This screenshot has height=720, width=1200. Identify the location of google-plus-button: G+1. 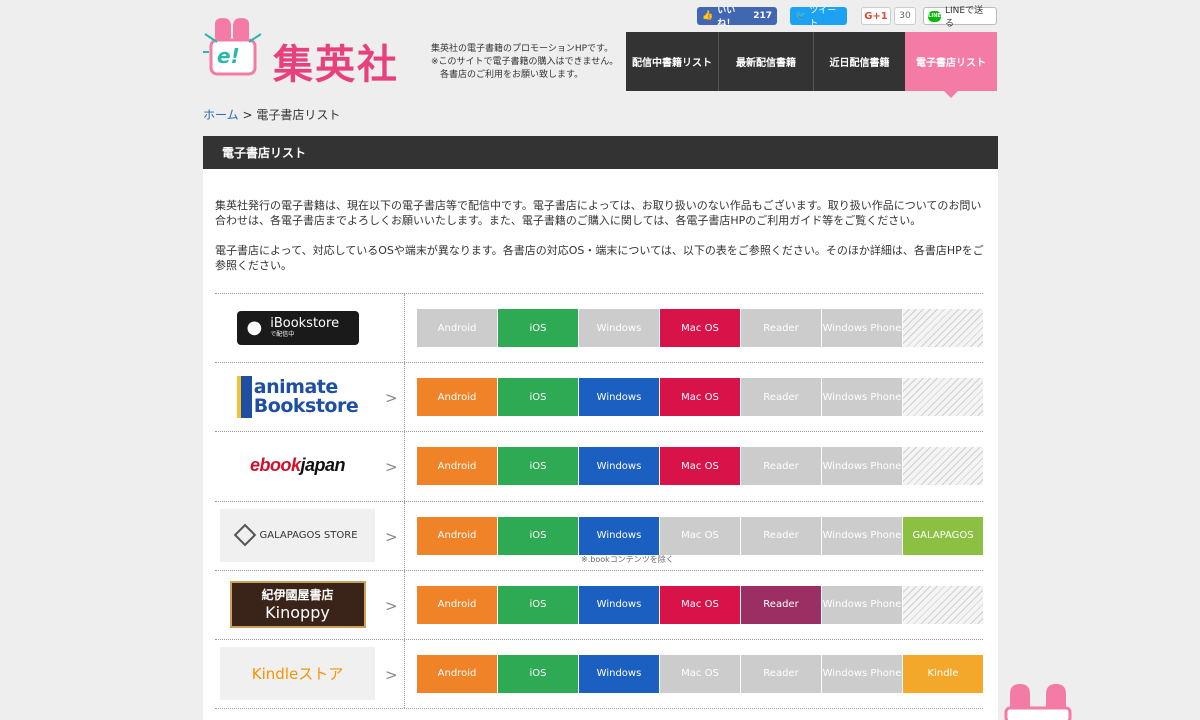
(876, 16).